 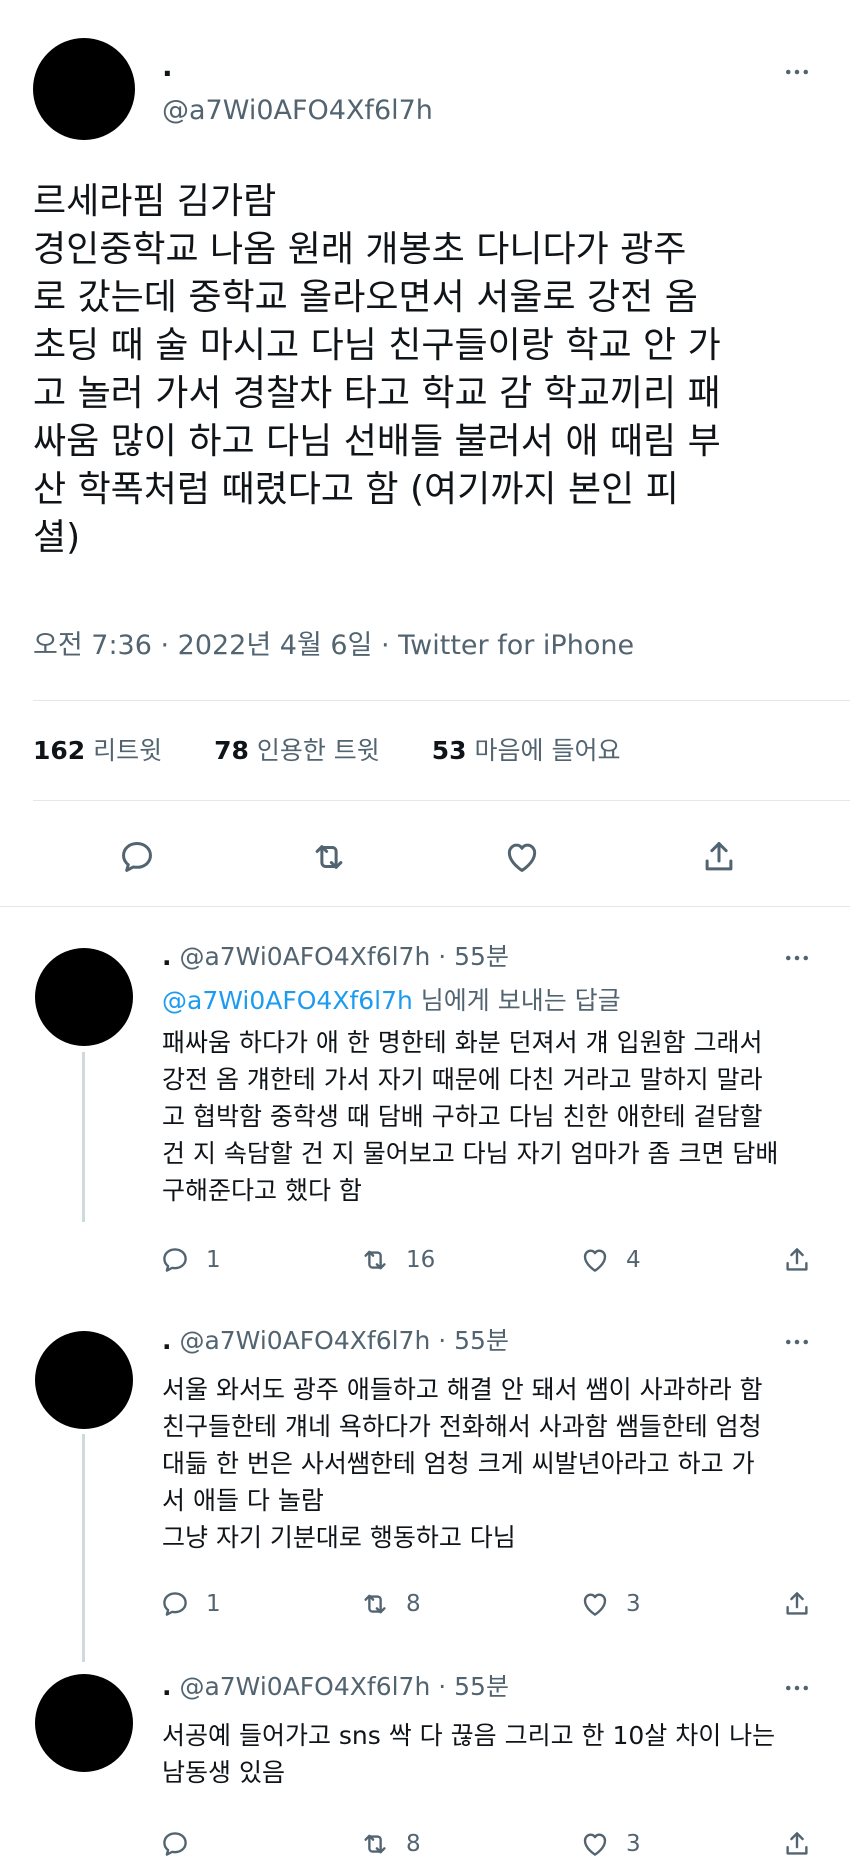 I want to click on replying-to: @a7Wi0AFO4Xf6l7h 님에게 보내는 답글, so click(x=391, y=1000).